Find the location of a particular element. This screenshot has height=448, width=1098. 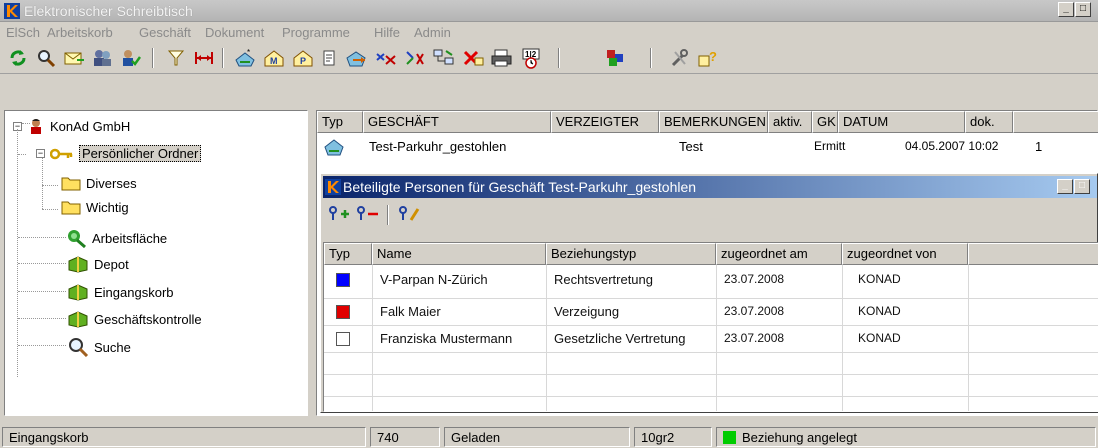

tree-item-depot: Depot is located at coordinates (98, 264).